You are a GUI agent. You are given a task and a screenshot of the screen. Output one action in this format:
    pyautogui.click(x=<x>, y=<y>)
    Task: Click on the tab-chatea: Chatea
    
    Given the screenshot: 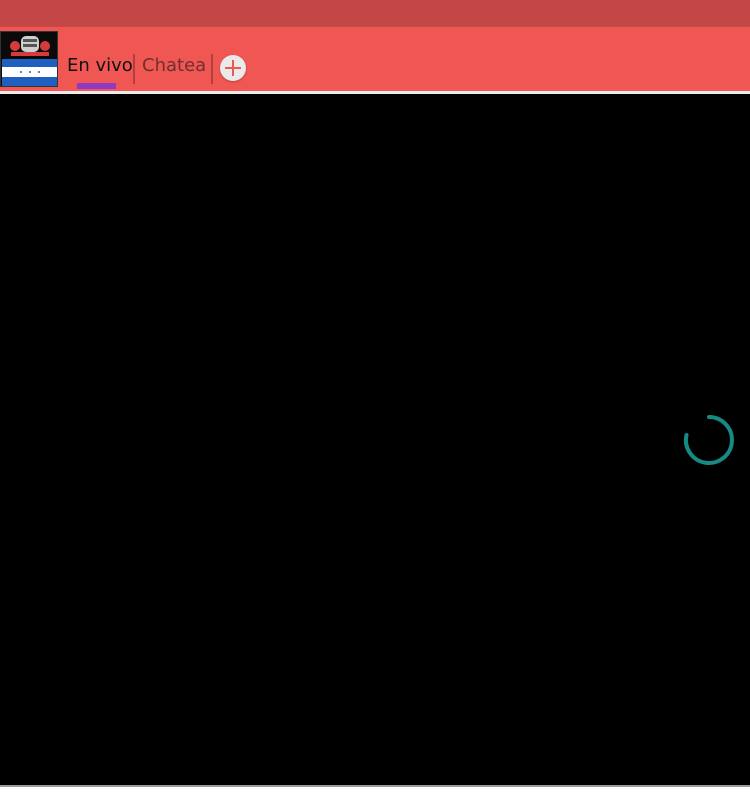 What is the action you would take?
    pyautogui.click(x=174, y=66)
    